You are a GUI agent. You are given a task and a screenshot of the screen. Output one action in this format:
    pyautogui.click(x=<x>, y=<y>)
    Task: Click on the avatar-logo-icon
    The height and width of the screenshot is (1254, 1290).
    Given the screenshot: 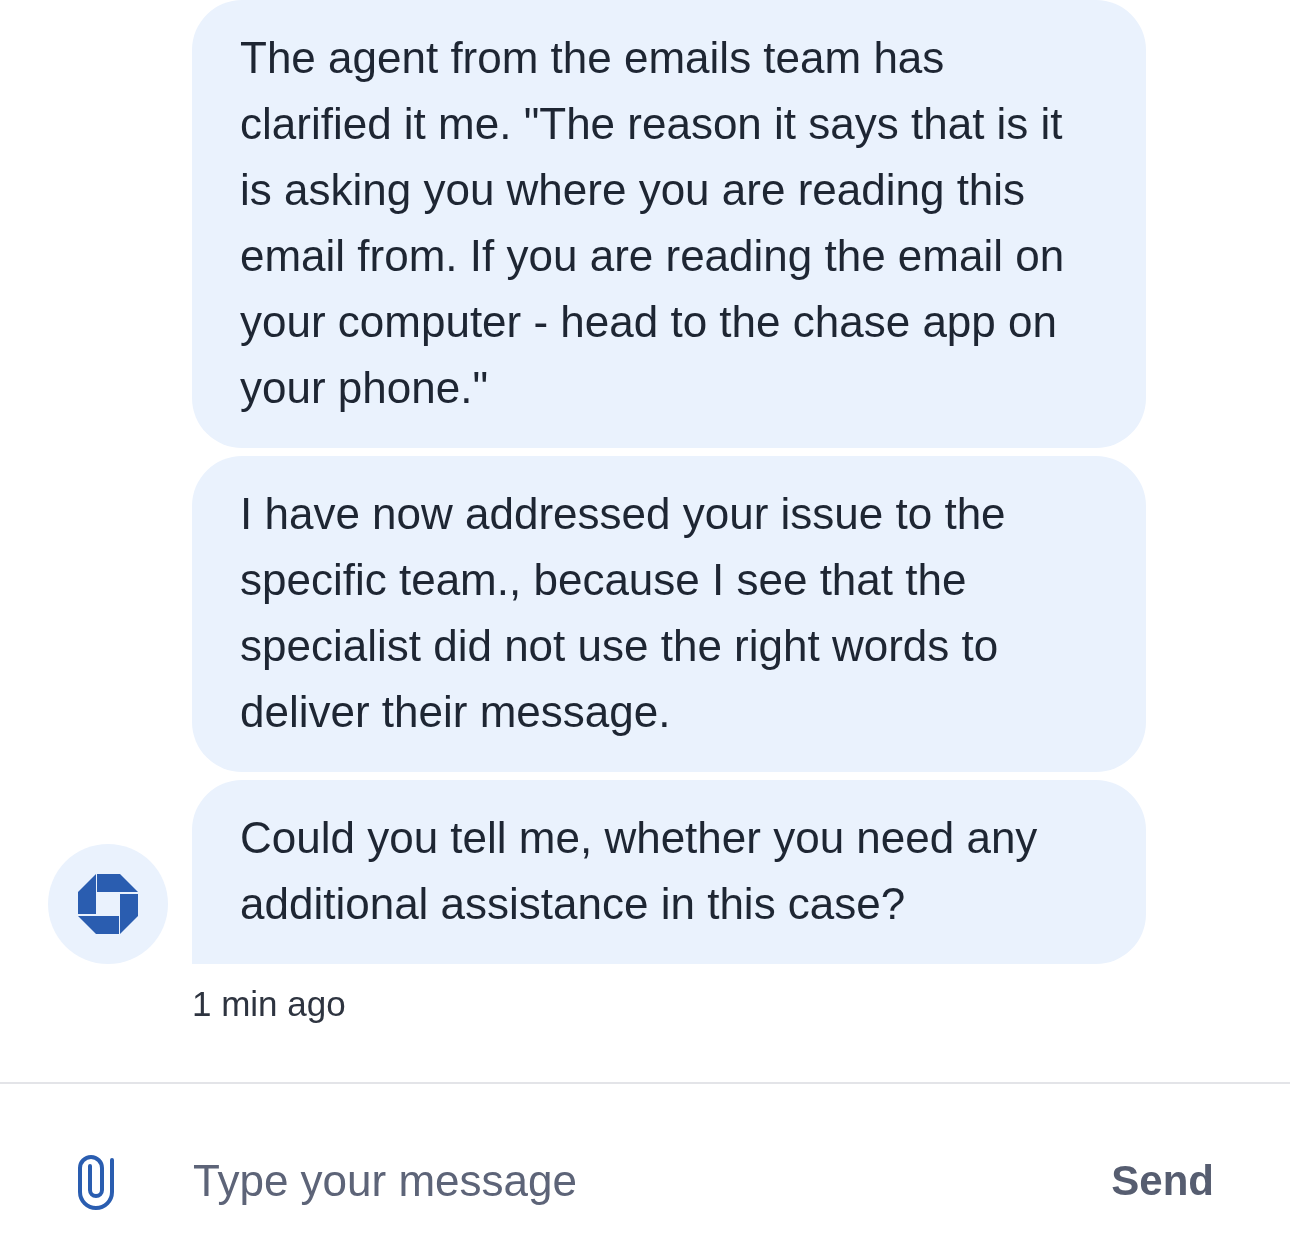 What is the action you would take?
    pyautogui.click(x=108, y=904)
    